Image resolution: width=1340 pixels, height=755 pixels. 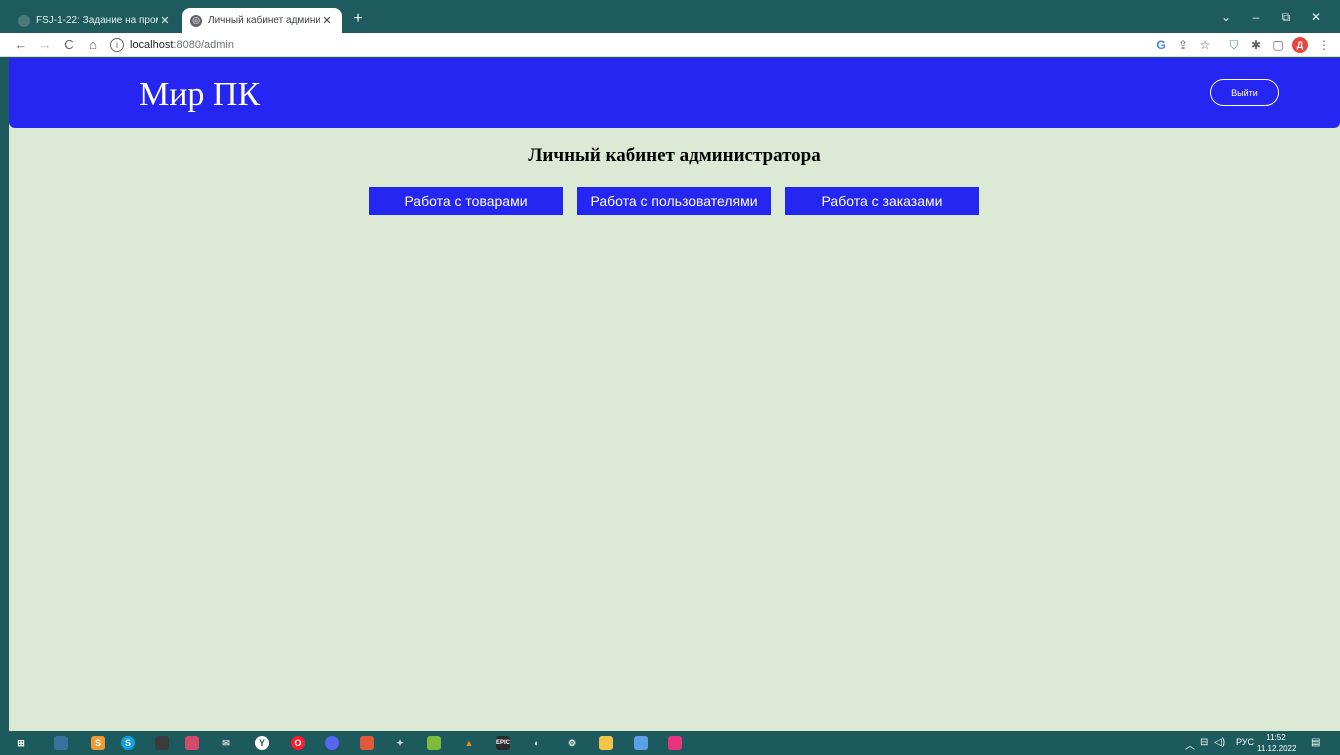 I want to click on close-window-button: ✕, so click(x=1316, y=17).